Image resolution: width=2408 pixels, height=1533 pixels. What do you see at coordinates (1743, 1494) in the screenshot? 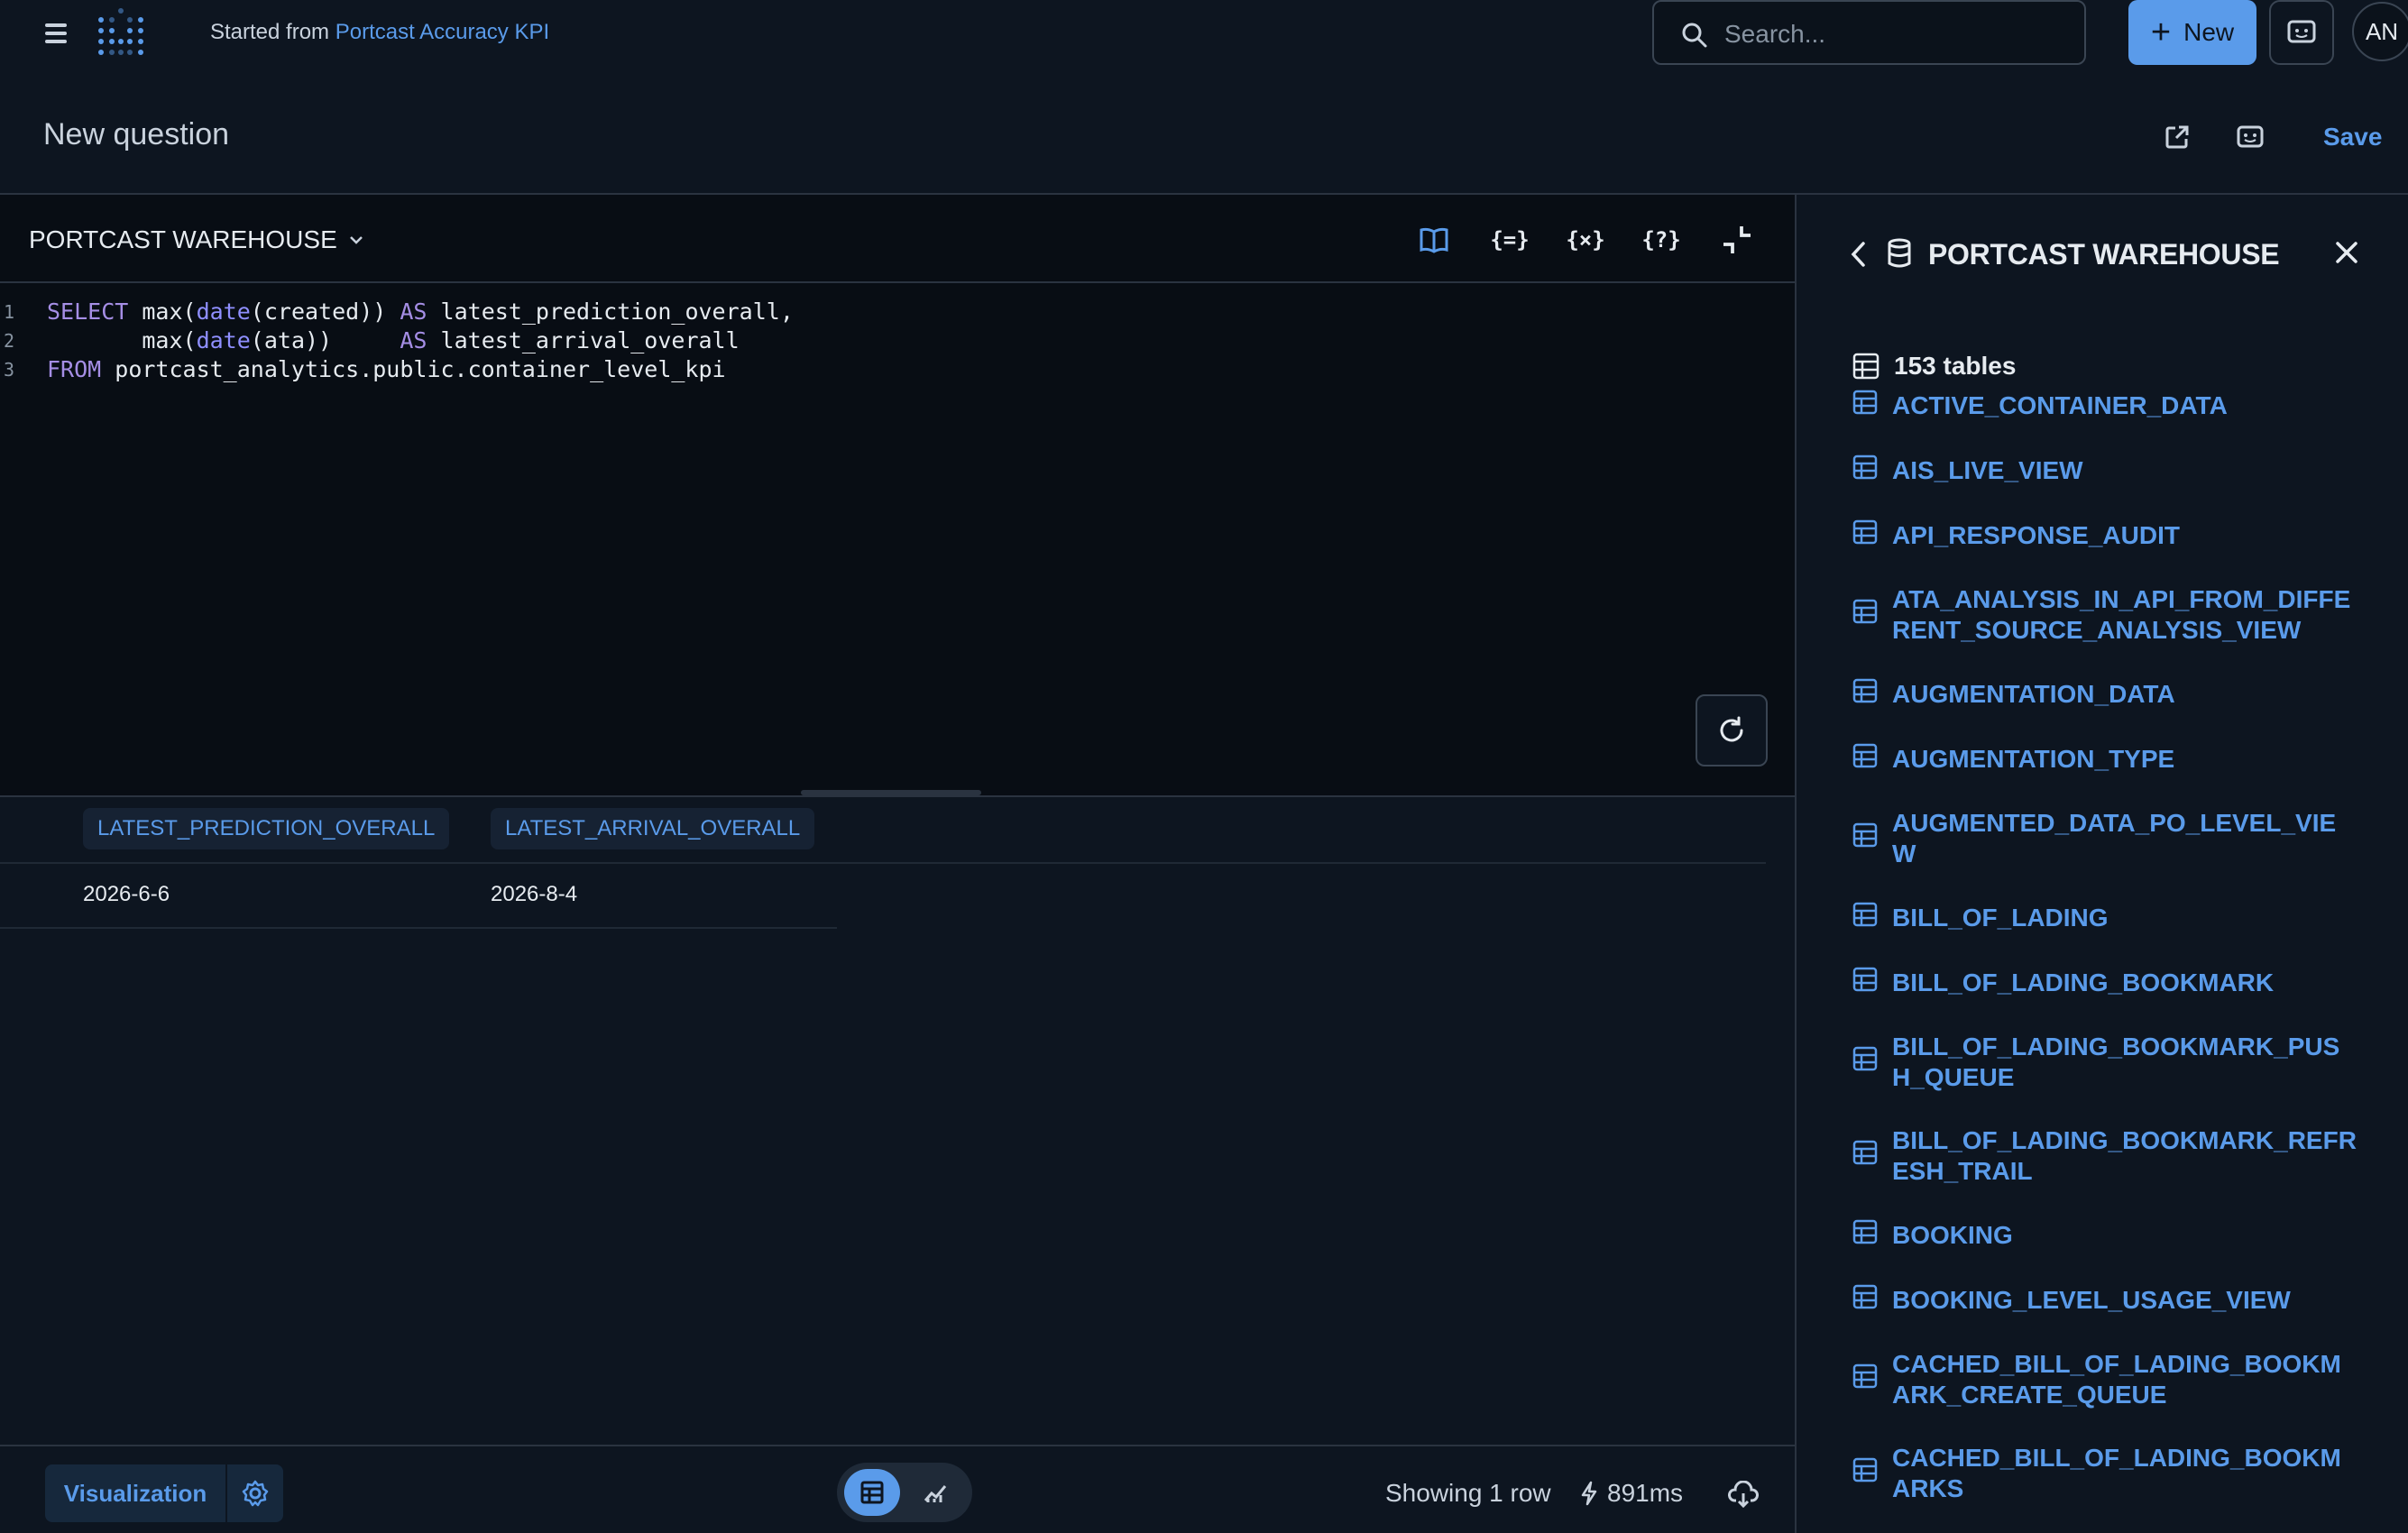
I see `download-icon` at bounding box center [1743, 1494].